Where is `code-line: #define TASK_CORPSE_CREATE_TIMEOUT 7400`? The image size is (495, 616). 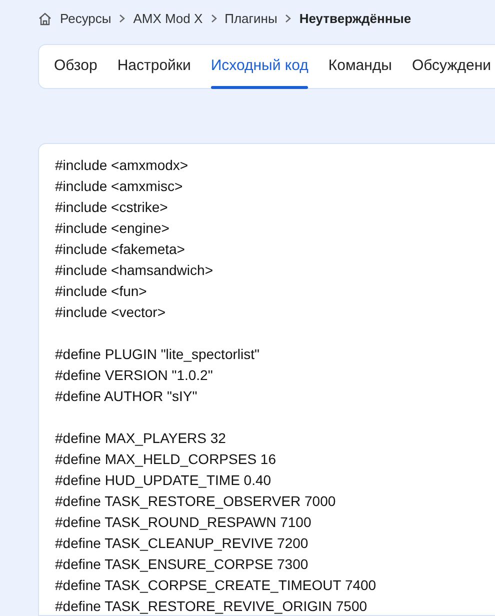
code-line: #define TASK_CORPSE_CREATE_TIMEOUT 7400 is located at coordinates (216, 585).